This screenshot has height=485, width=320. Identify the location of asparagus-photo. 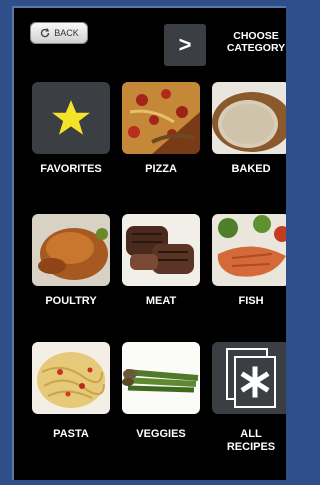
(161, 378).